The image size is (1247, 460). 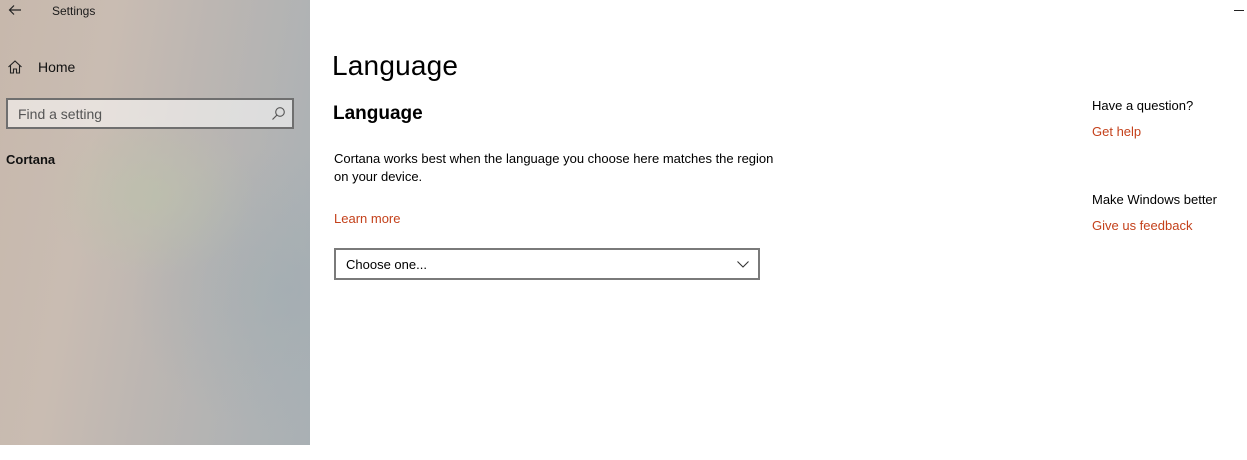 I want to click on question-heading: Have a question?, so click(x=1143, y=105).